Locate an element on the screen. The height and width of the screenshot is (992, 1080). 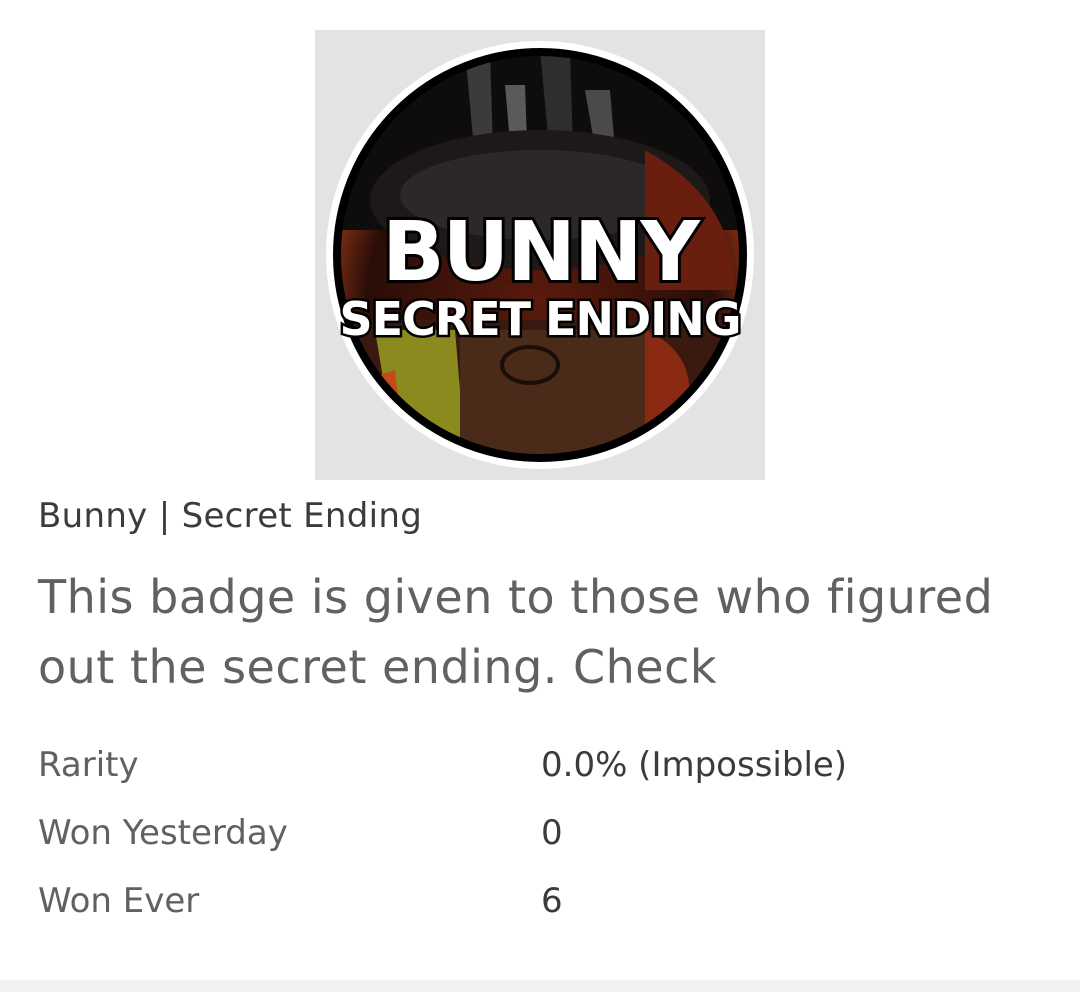
stat-row-won-ever: Won Ever 6 is located at coordinates (538, 905).